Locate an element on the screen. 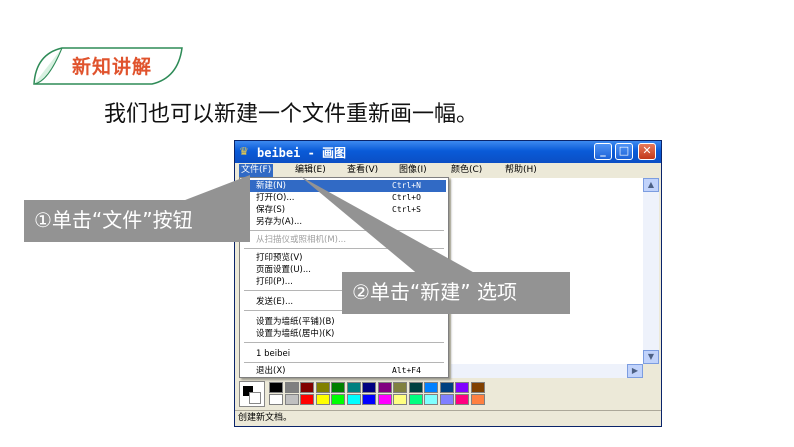 The image size is (794, 447). callout-1-pointer is located at coordinates (215, 188).